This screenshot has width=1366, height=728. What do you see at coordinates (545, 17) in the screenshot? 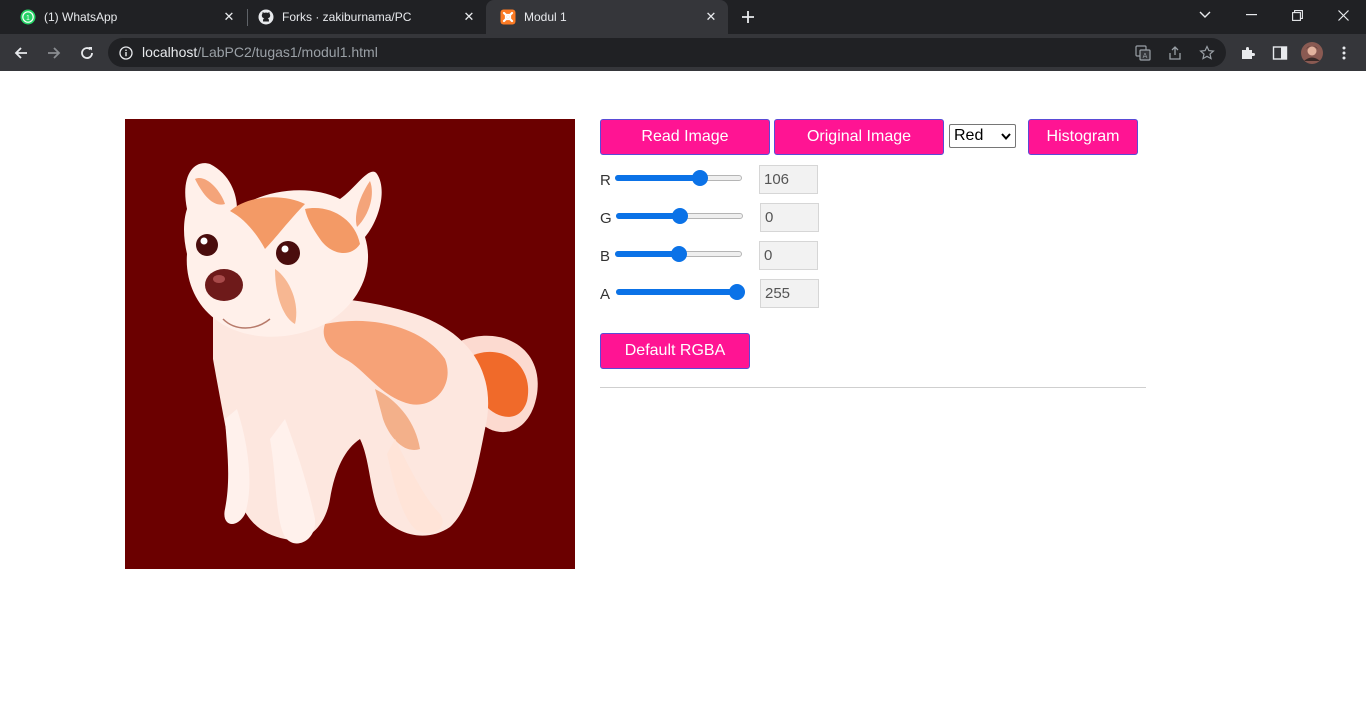
I see `tab-label: Modul 1` at bounding box center [545, 17].